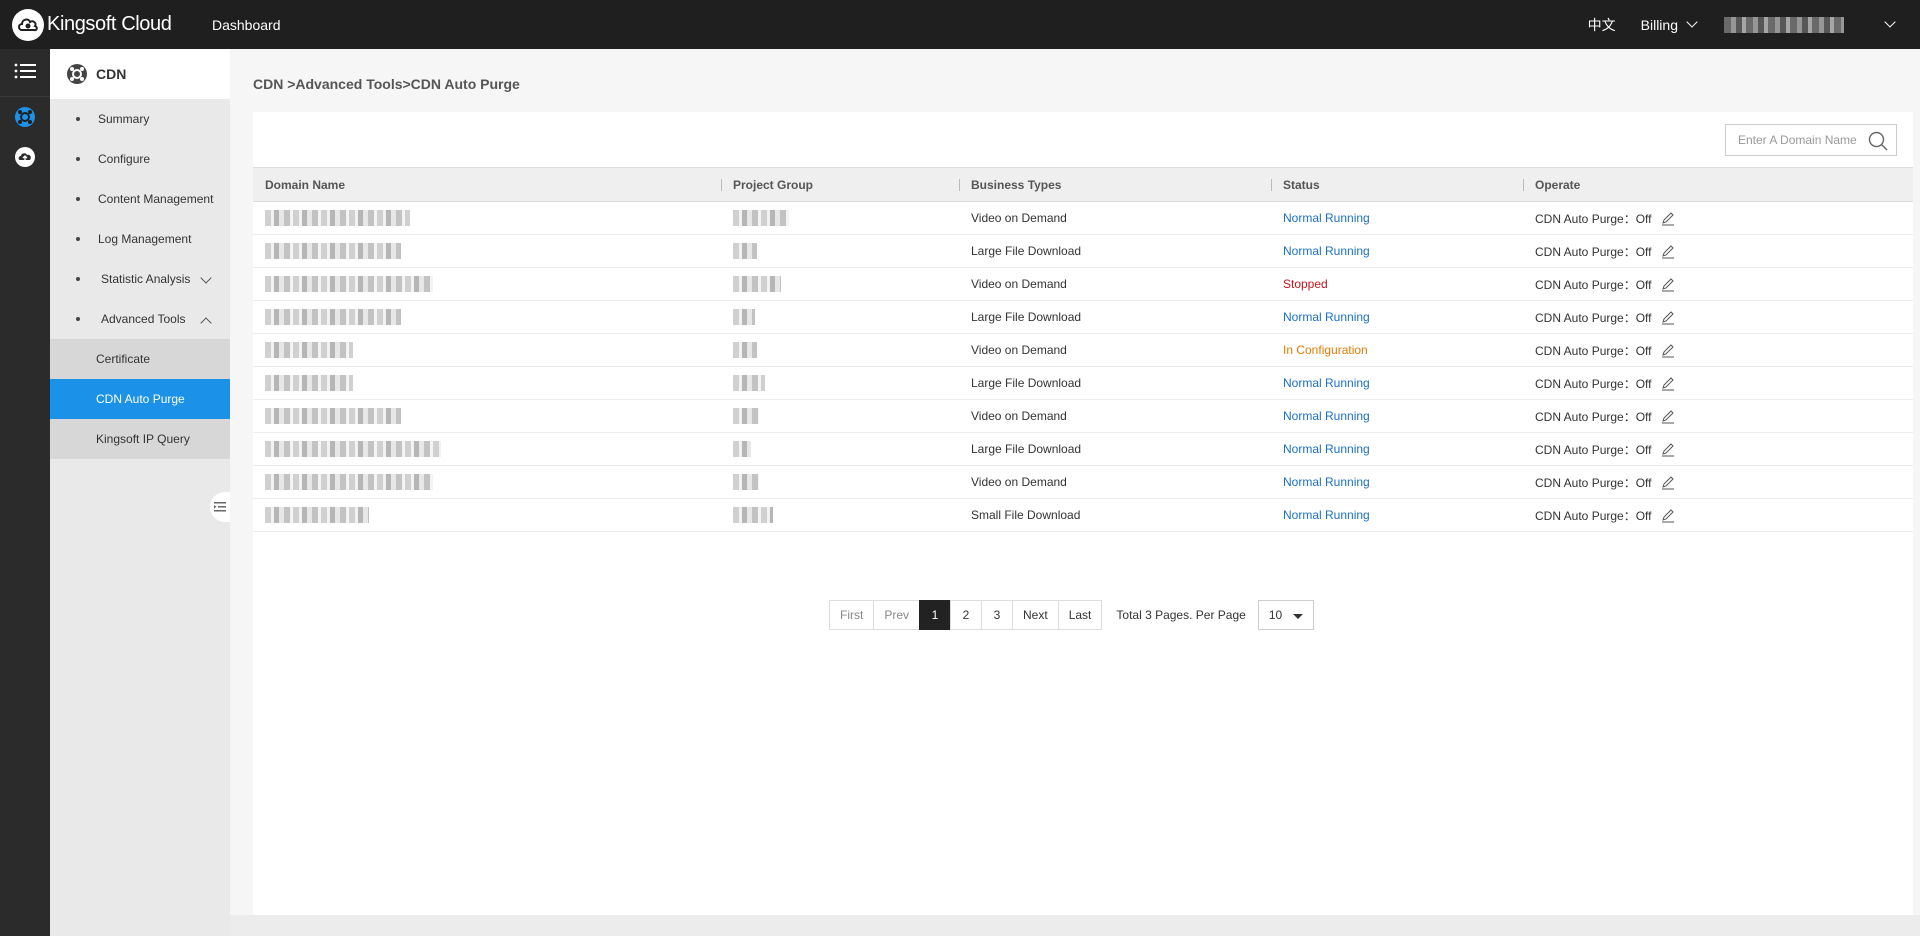 This screenshot has width=1920, height=936. Describe the element at coordinates (146, 279) in the screenshot. I see `sidebar-item-label: Statistic Analysis` at that location.